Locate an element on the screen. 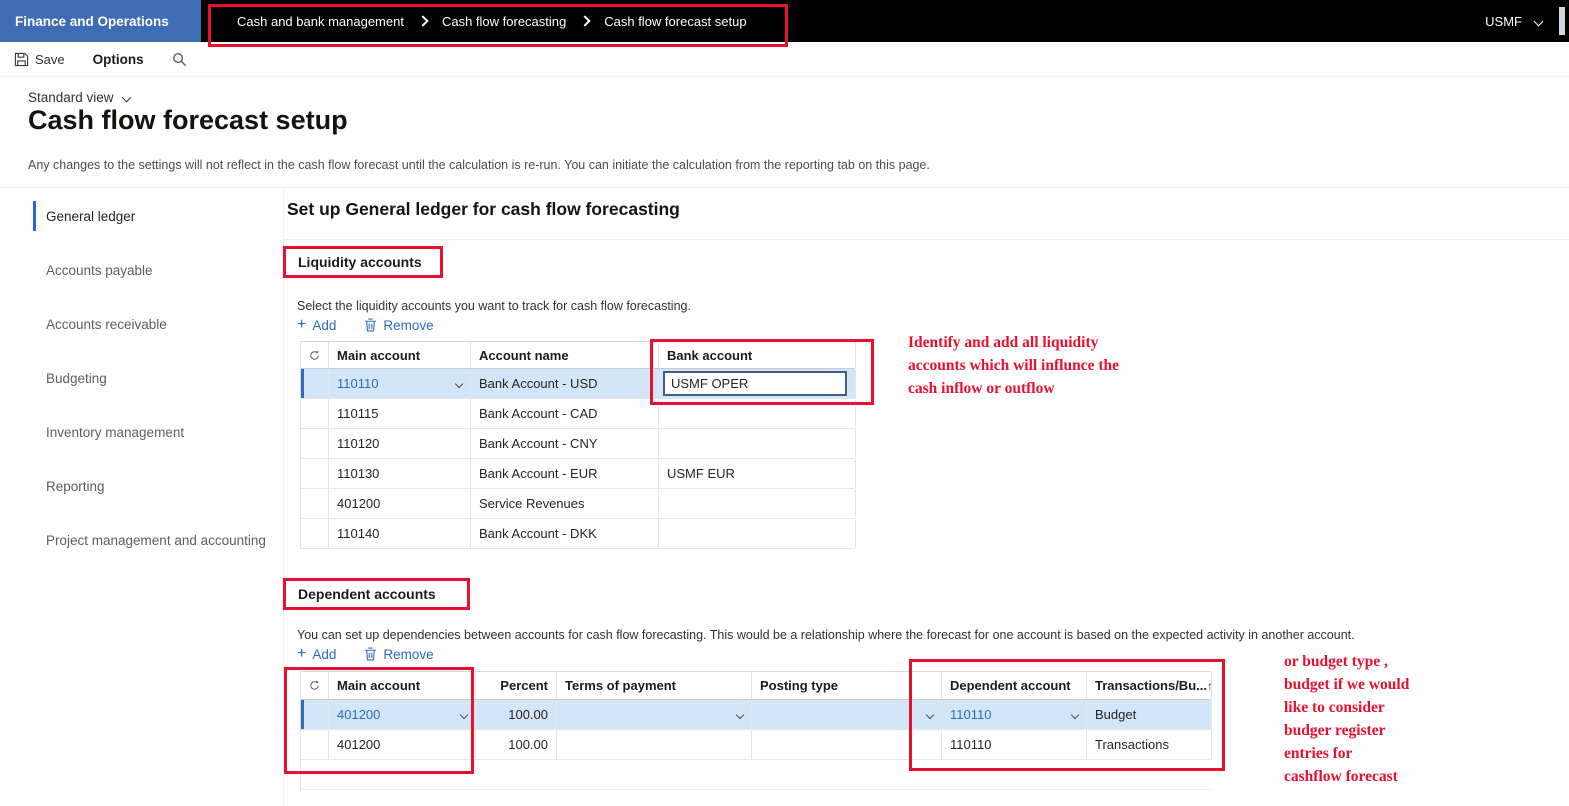 The height and width of the screenshot is (806, 1569). account-name-cell: Bank Account - DKK is located at coordinates (565, 533).